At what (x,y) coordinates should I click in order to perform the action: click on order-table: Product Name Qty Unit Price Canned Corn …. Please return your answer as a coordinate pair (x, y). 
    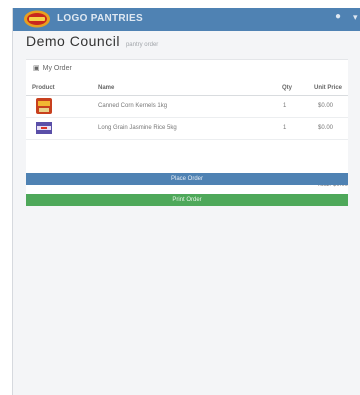
    Looking at the image, I should click on (187, 111).